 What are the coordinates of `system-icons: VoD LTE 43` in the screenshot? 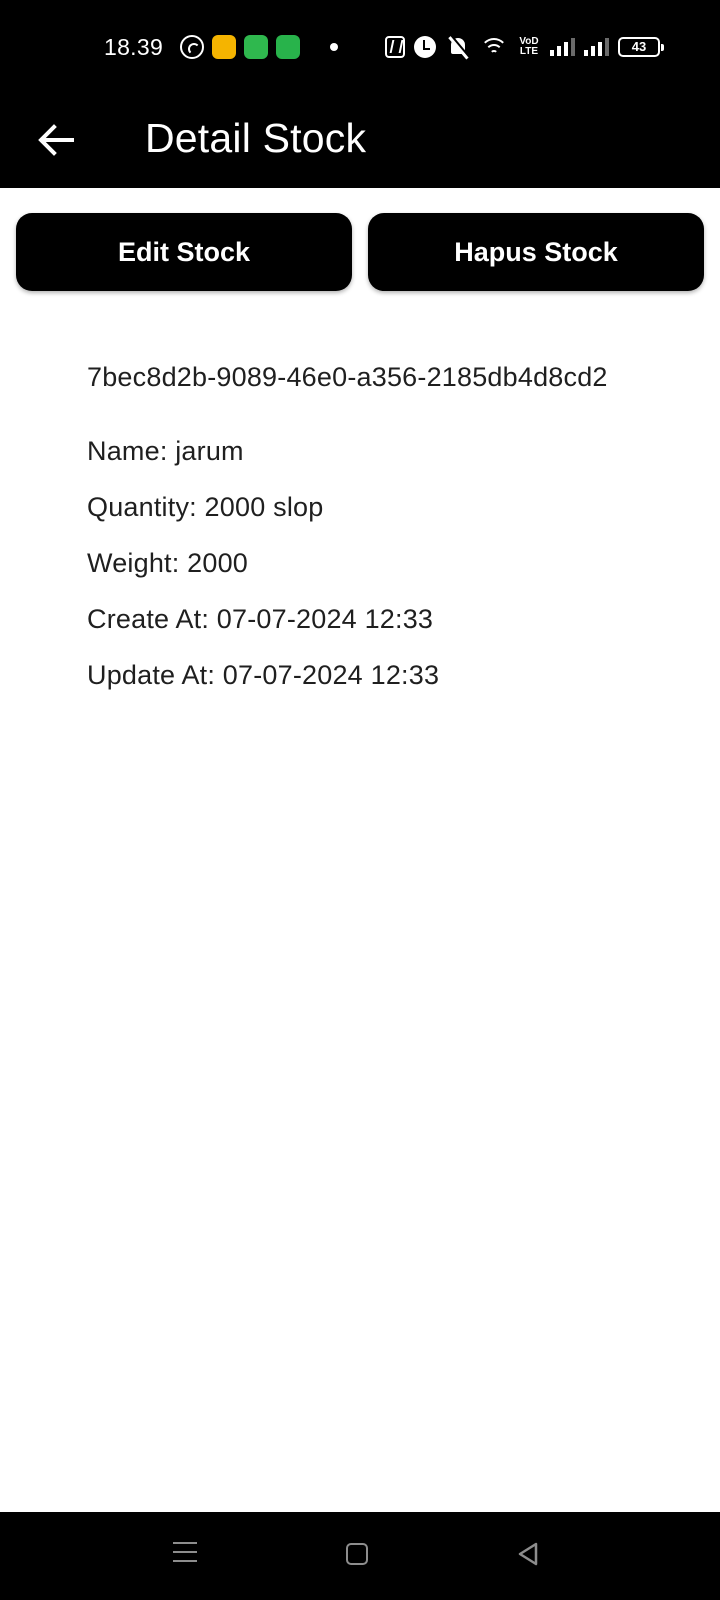 It's located at (524, 47).